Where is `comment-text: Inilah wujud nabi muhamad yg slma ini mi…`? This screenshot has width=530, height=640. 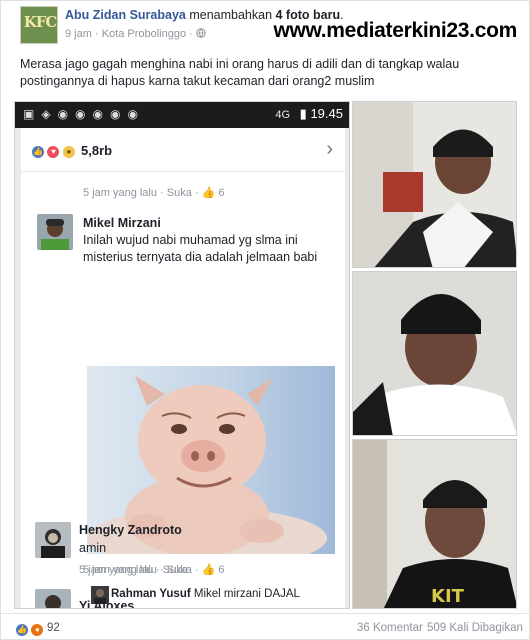 comment-text: Inilah wujud nabi muhamad yg slma ini mi… is located at coordinates (200, 248).